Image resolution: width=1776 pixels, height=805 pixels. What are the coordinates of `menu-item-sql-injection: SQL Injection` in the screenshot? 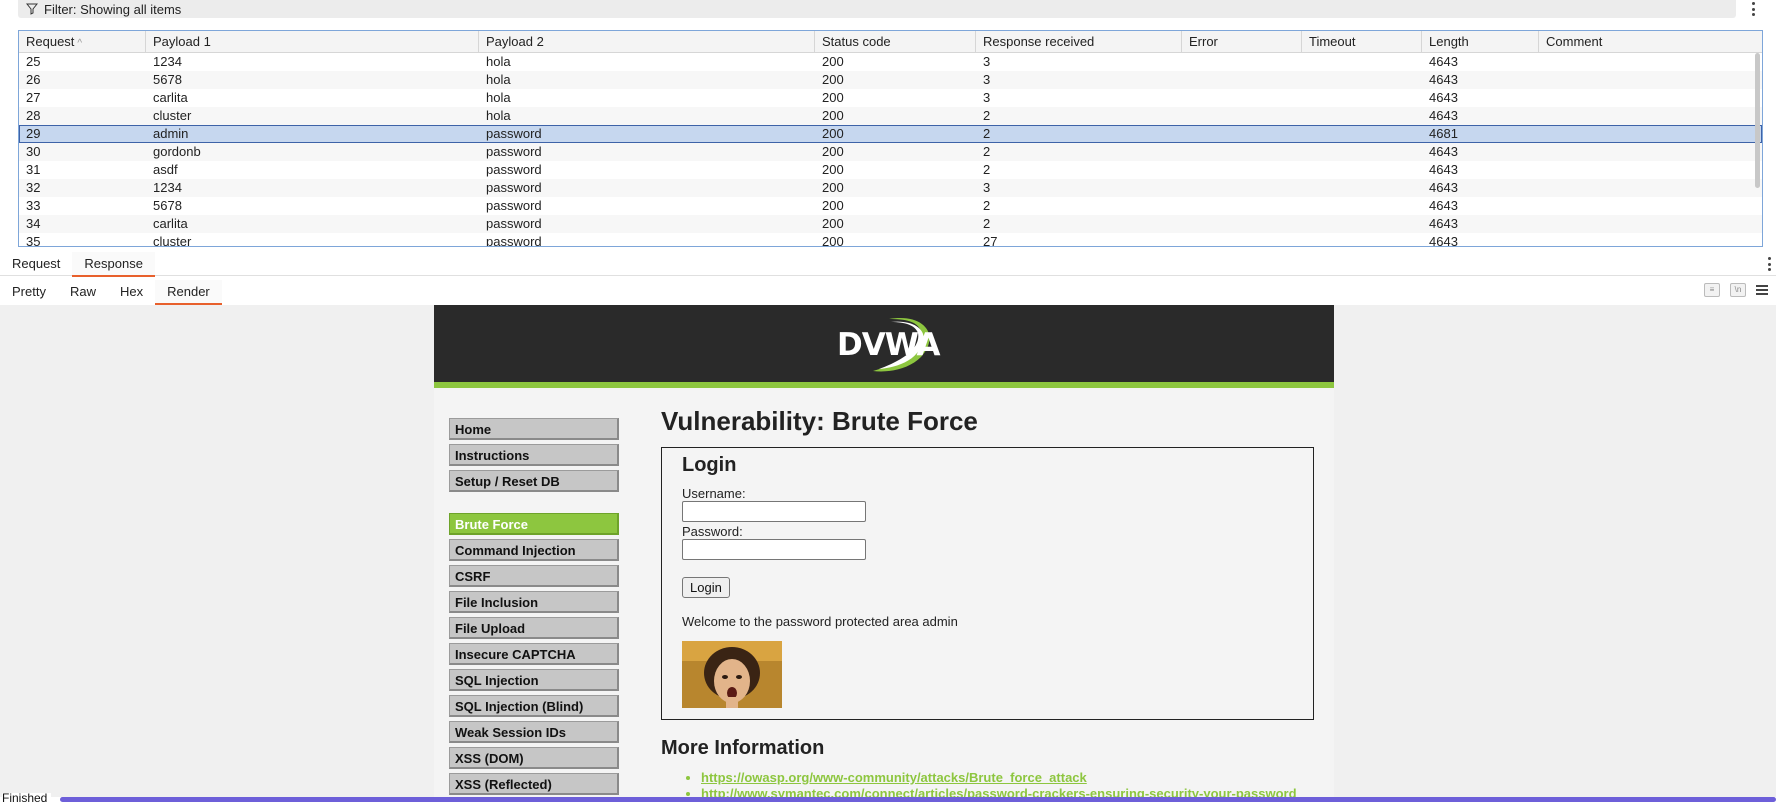 It's located at (534, 680).